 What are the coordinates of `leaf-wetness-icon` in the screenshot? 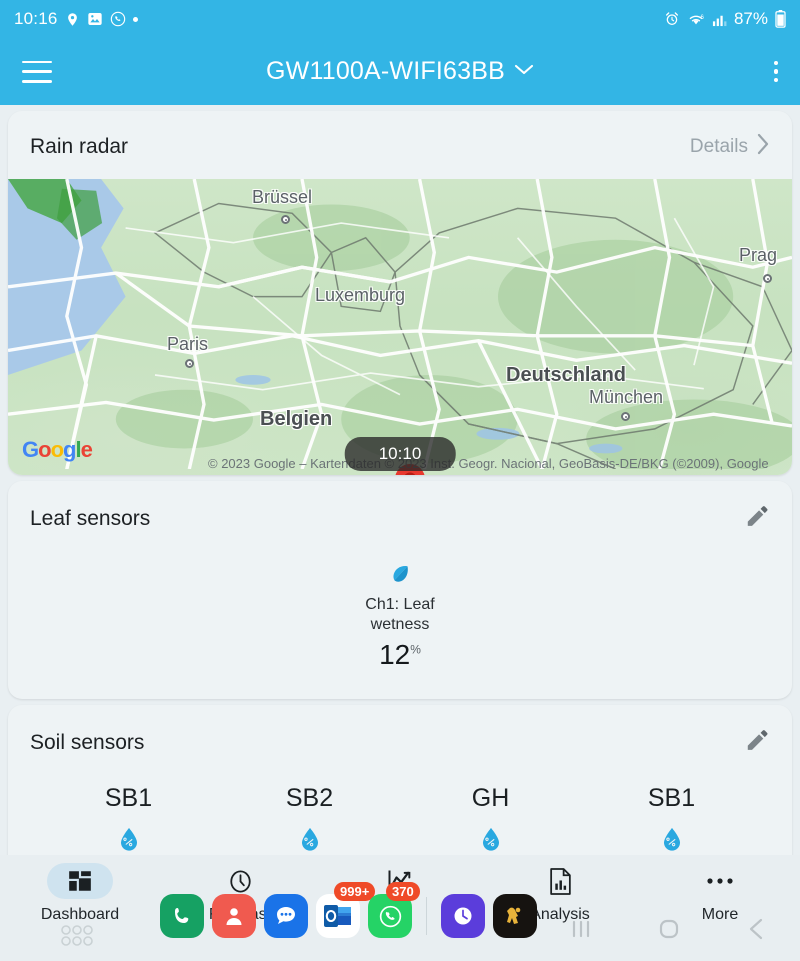 It's located at (400, 576).